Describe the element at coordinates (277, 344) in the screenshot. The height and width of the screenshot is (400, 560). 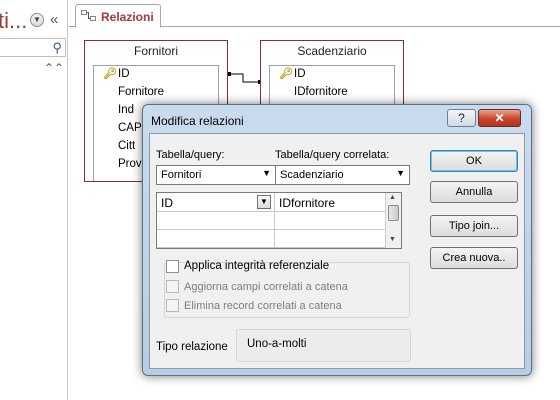
I see `relation-type-value: Uno-a-molti` at that location.